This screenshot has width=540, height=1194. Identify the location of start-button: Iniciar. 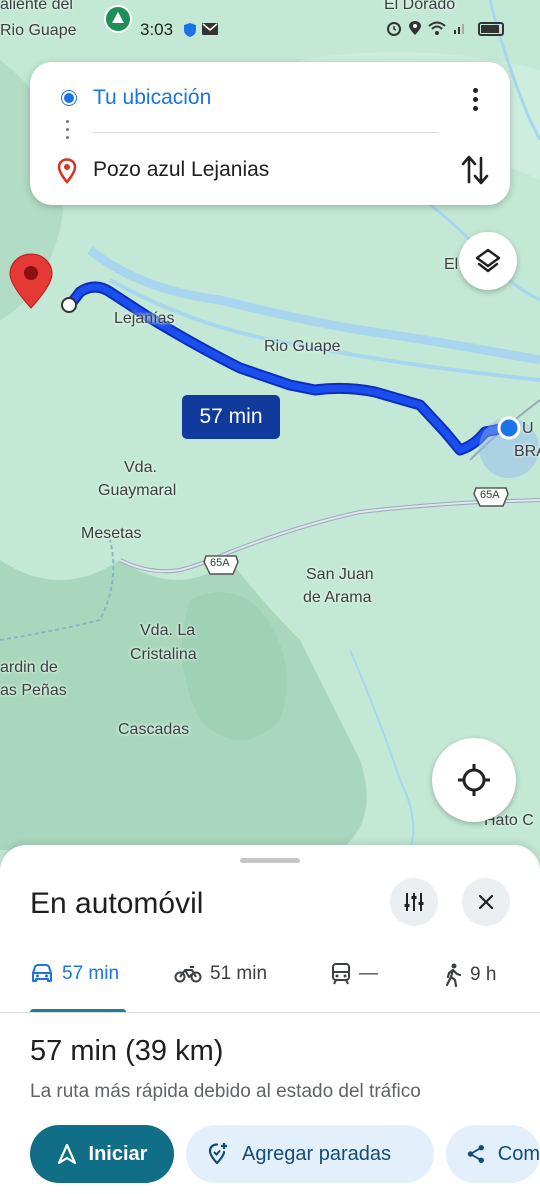
(102, 1154).